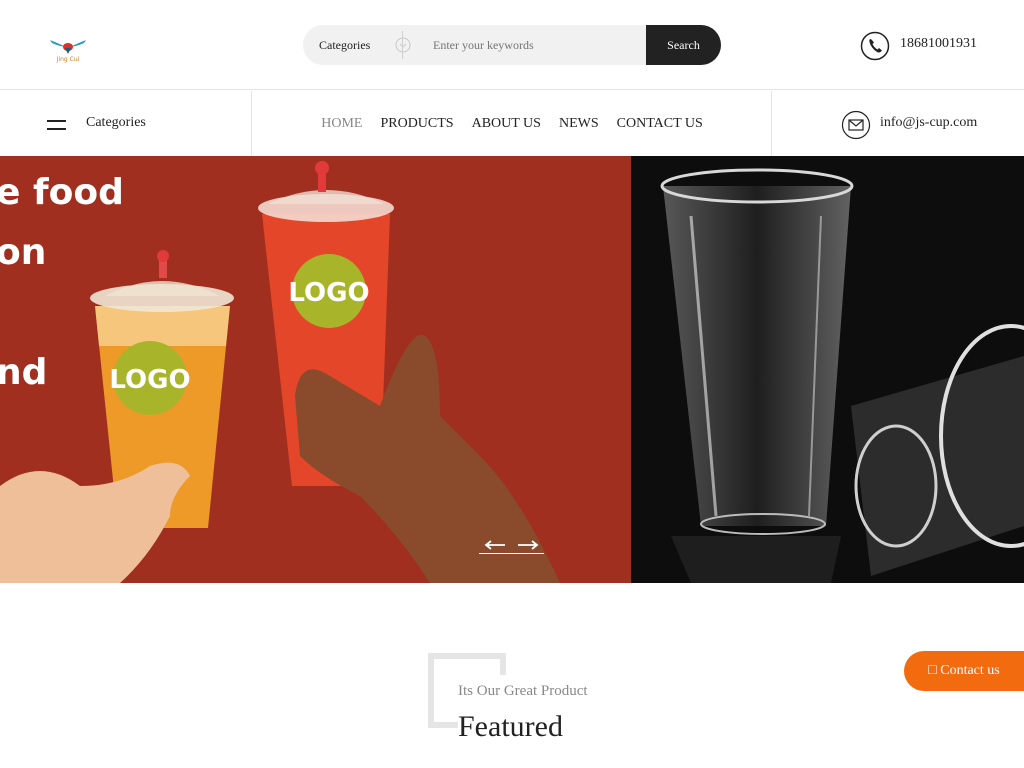 Image resolution: width=1024 pixels, height=768 pixels. Describe the element at coordinates (523, 691) in the screenshot. I see `featured-subtitle: Its Our Great Product` at that location.